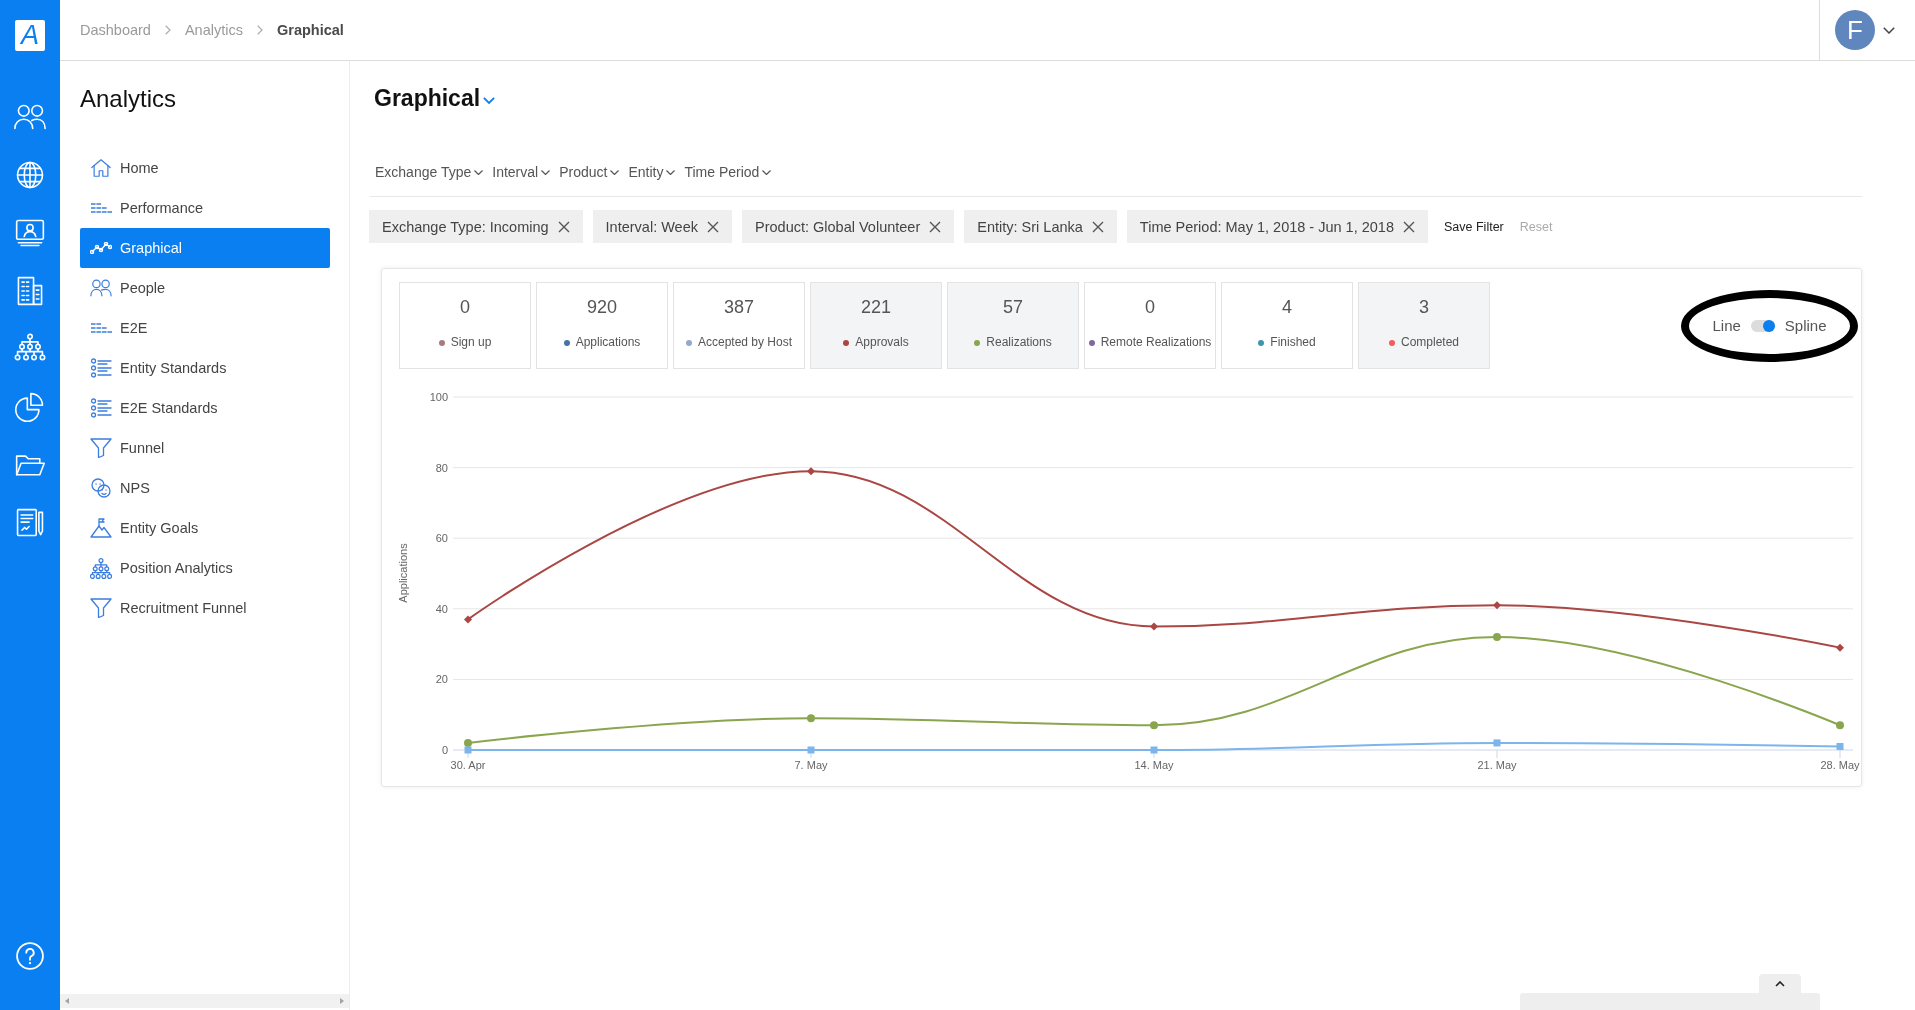  What do you see at coordinates (1156, 342) in the screenshot?
I see `metric-label: Remote Realizations` at bounding box center [1156, 342].